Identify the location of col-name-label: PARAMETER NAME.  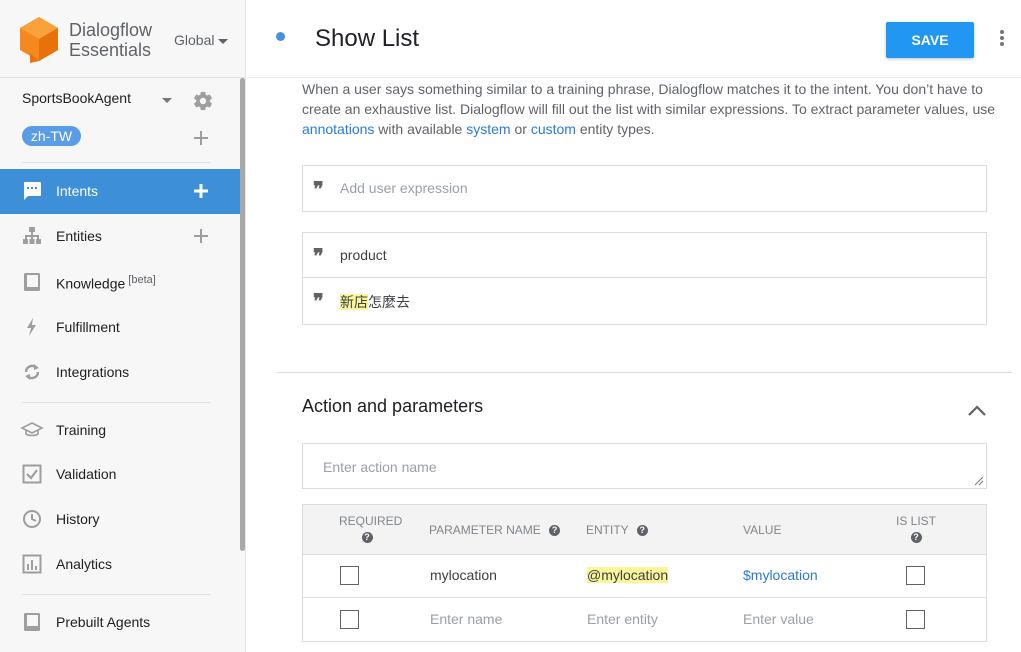
(485, 530).